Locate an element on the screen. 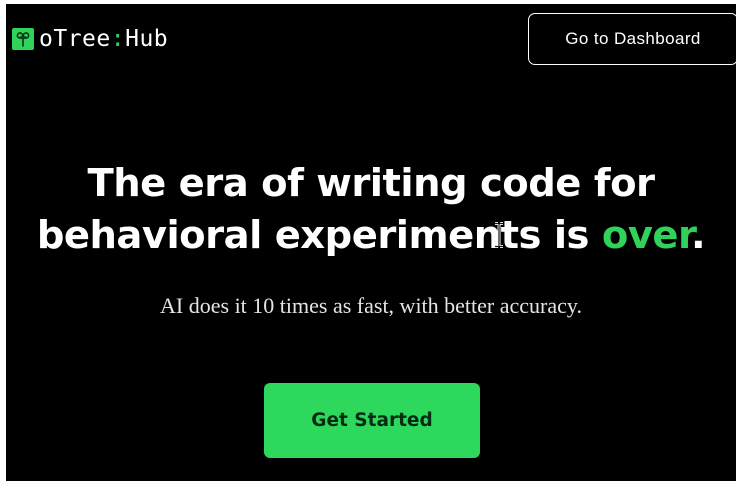 The width and height of the screenshot is (742, 485). go-to-dashboard-button: Go to Dashboard is located at coordinates (632, 39).